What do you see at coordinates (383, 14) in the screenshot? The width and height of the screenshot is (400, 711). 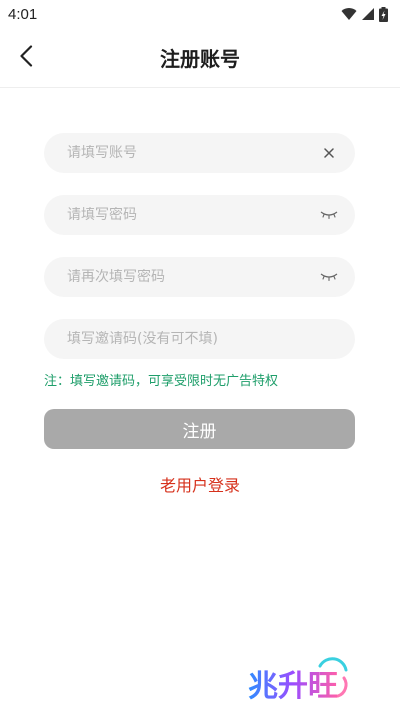 I see `battery-icon` at bounding box center [383, 14].